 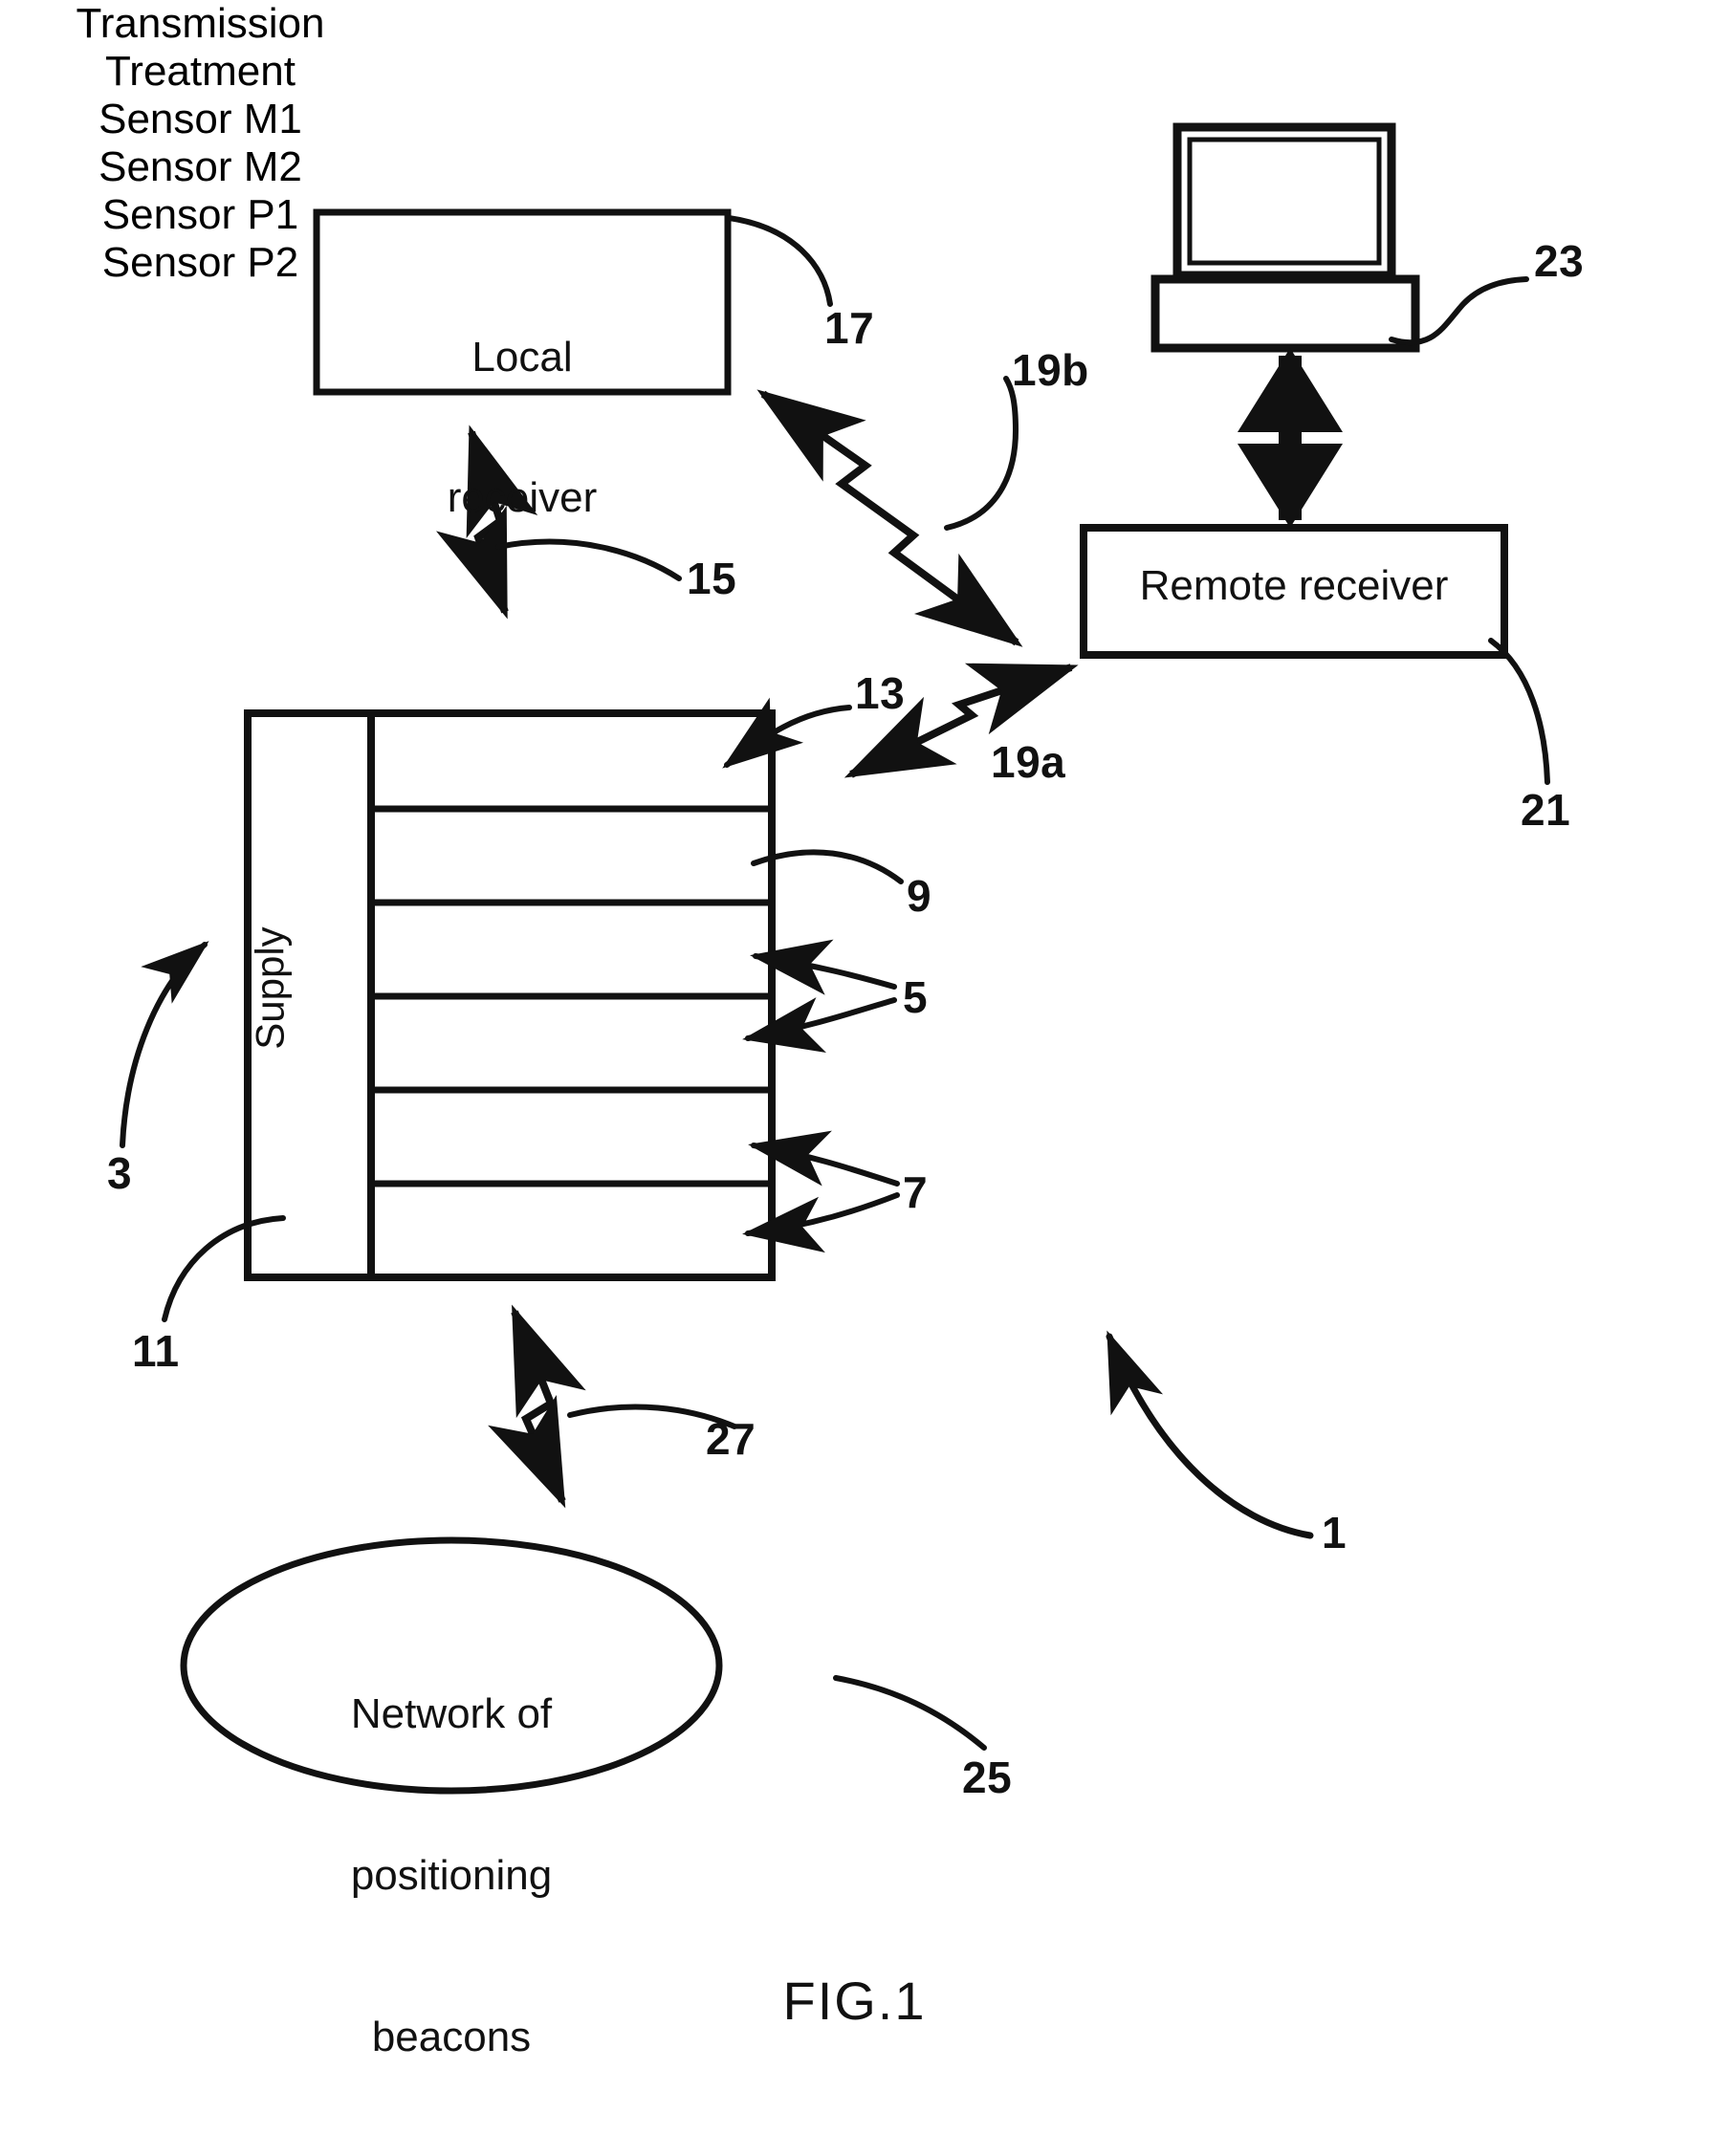 I want to click on local-receiver-label: Local receiver, so click(x=522, y=427).